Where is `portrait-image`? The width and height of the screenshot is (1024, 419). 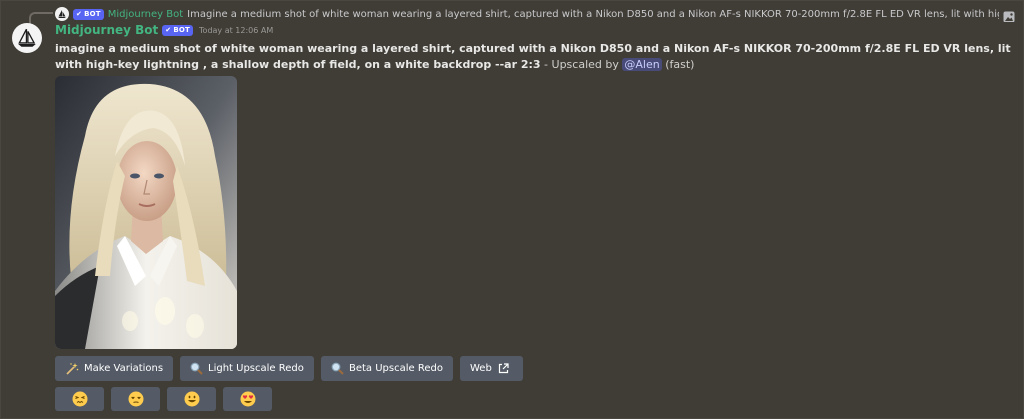 portrait-image is located at coordinates (146, 212).